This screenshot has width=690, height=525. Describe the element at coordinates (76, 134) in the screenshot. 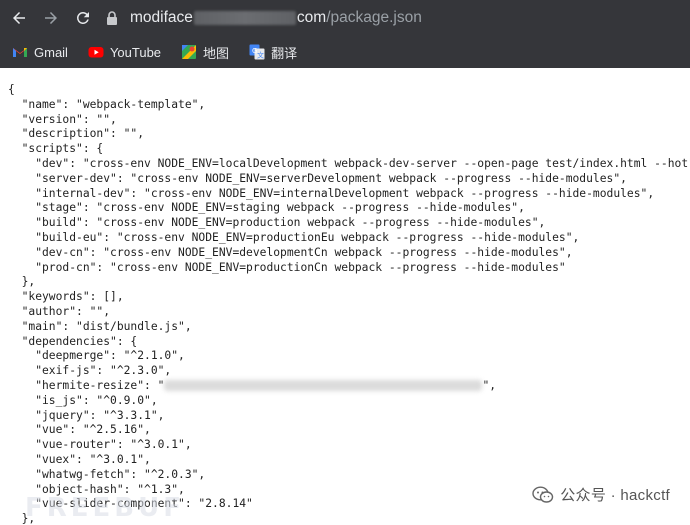

I see `code-line: "description": "",` at that location.